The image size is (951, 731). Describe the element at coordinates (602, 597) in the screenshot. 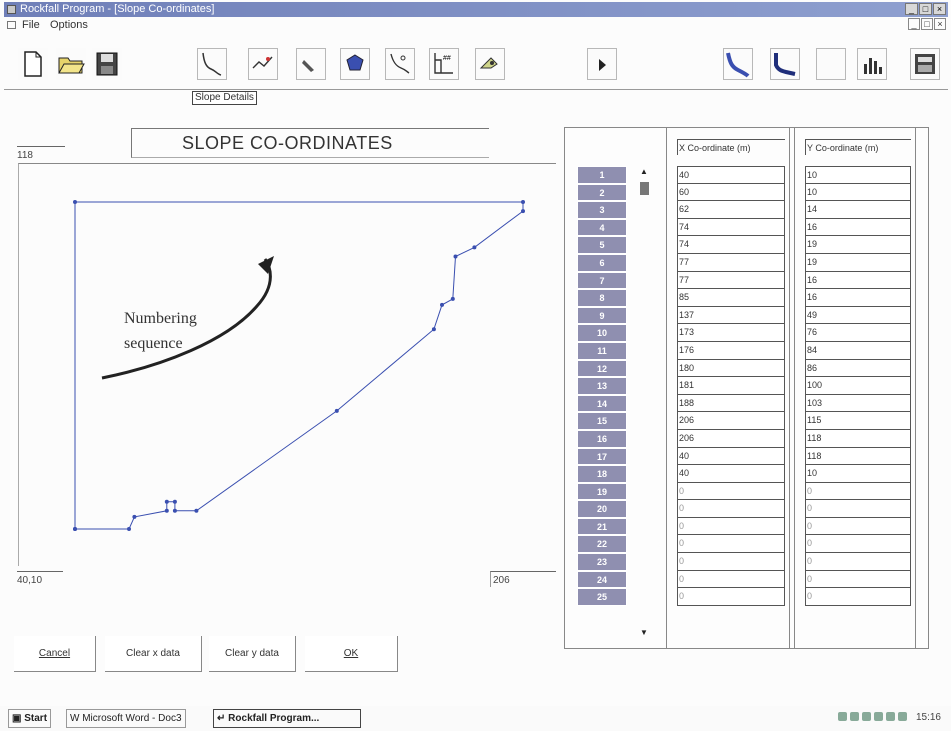

I see `row-number: 25` at that location.